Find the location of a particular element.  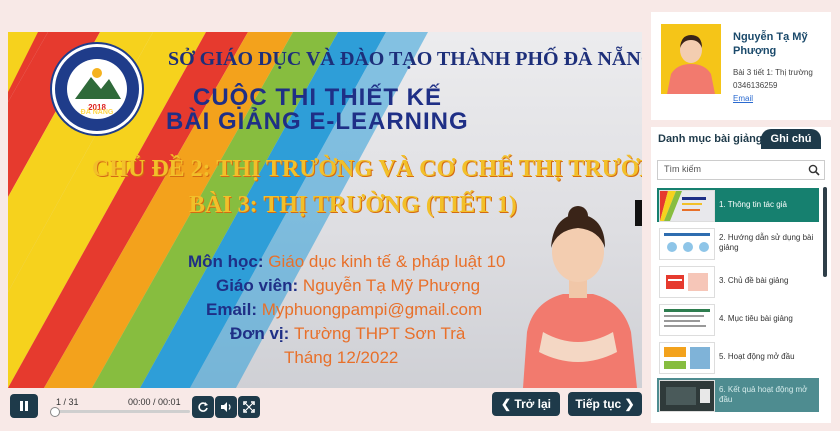

list-item: 5. Hoạt động mở đầu is located at coordinates (738, 357).